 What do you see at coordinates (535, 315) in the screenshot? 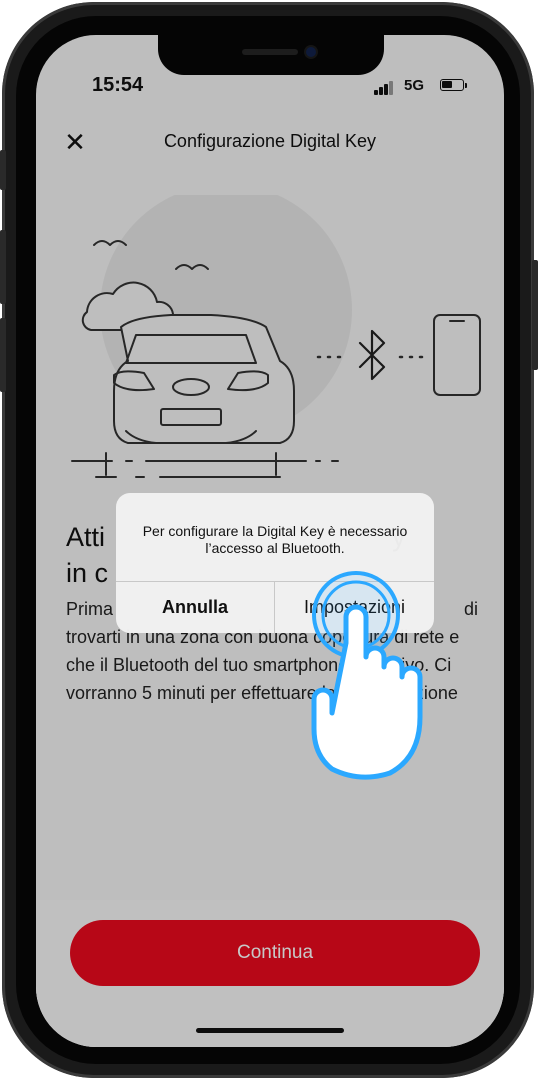
I see `power-button` at bounding box center [535, 315].